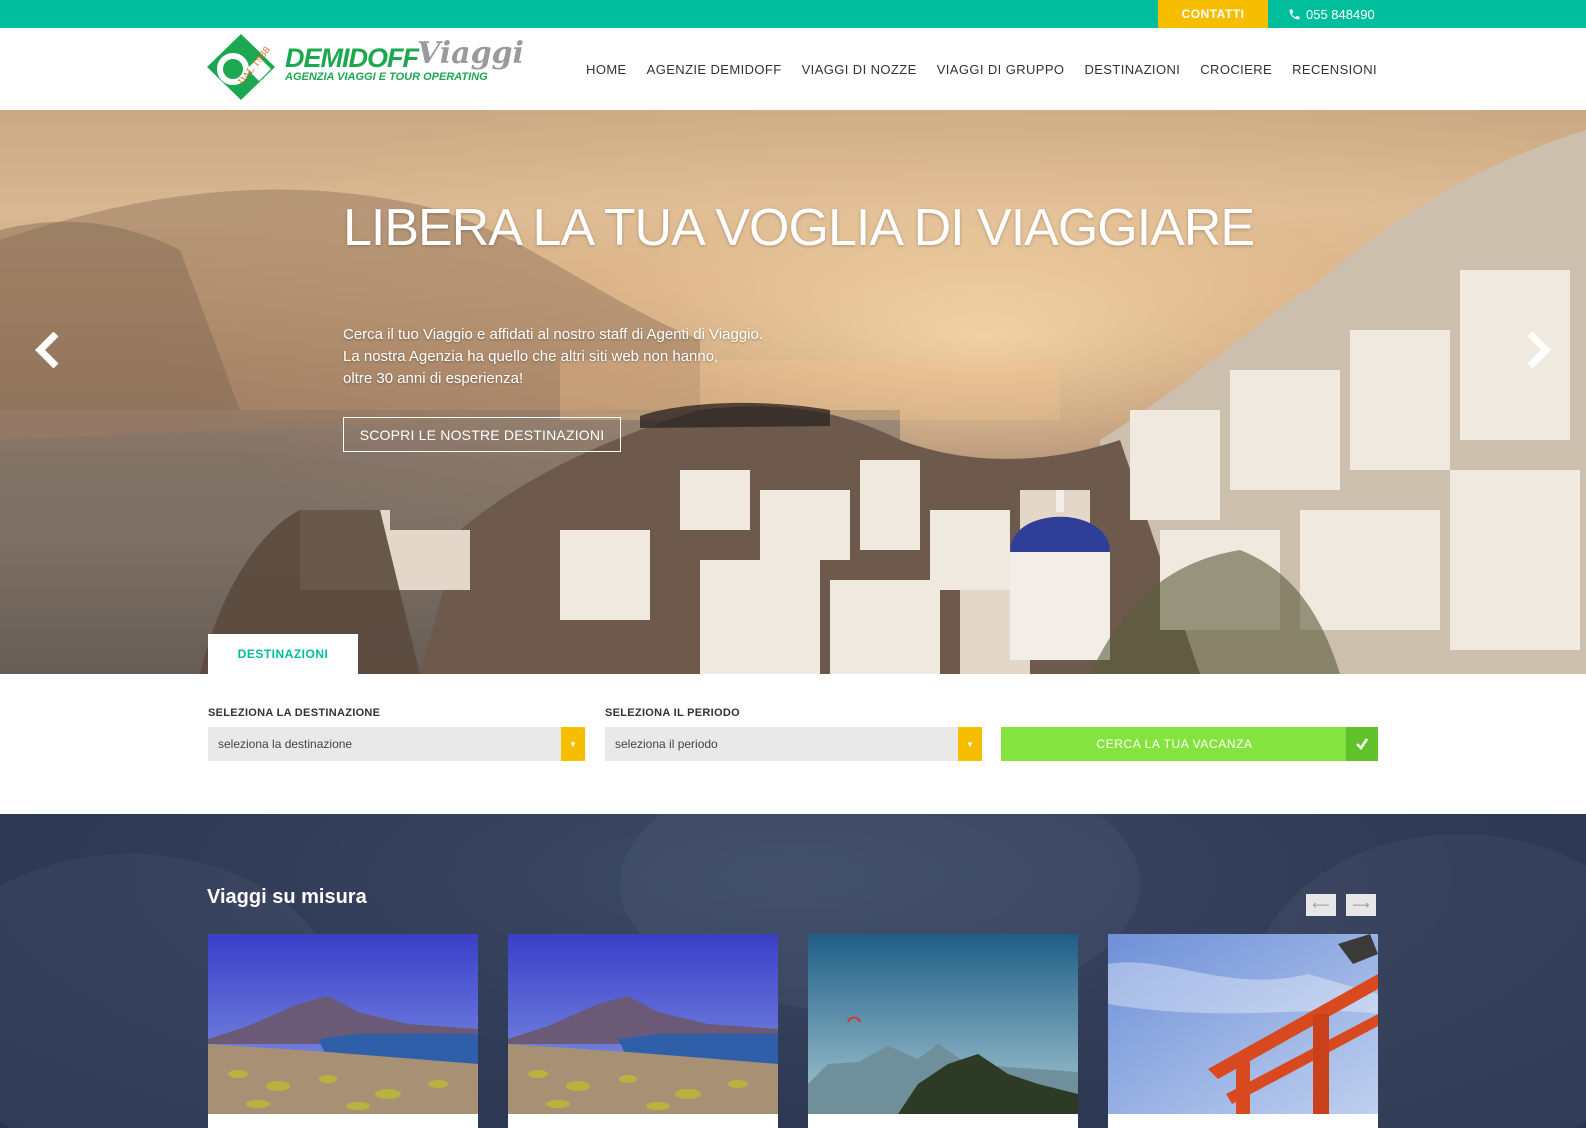 This screenshot has width=1586, height=1128. I want to click on top-bar: CONTATTI 055 848490, so click(793, 14).